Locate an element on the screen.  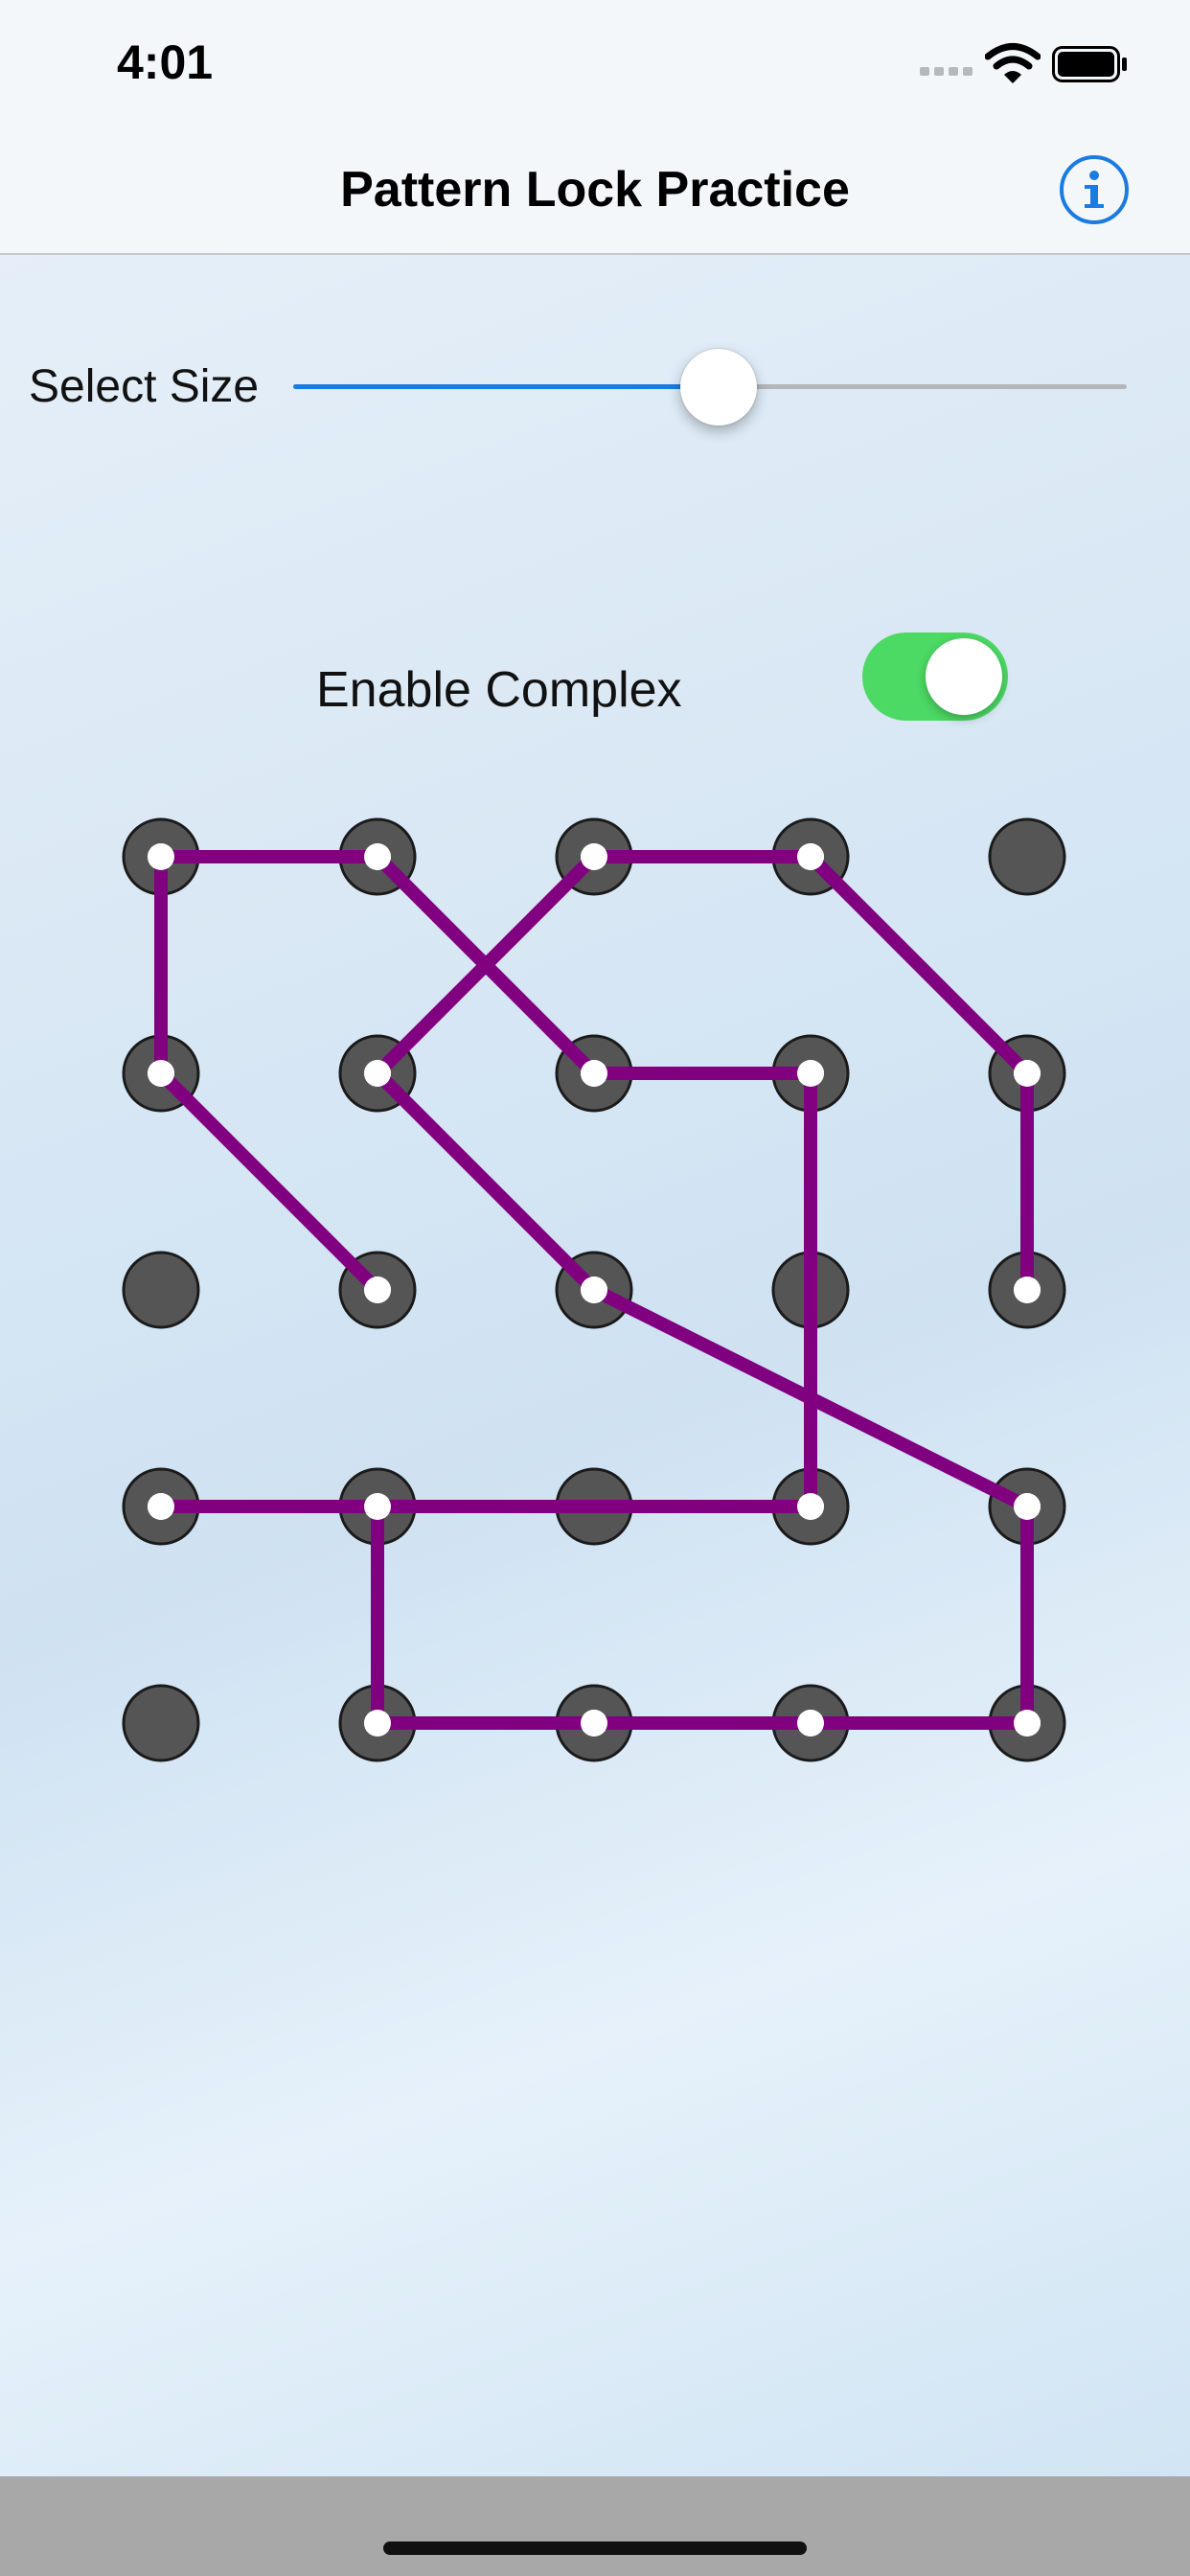
info-button is located at coordinates (1095, 189).